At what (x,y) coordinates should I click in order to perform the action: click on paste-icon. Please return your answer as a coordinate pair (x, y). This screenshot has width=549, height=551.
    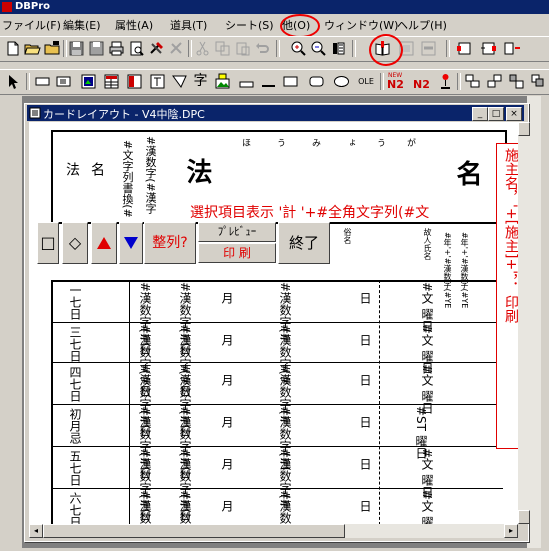
    Looking at the image, I should click on (242, 48).